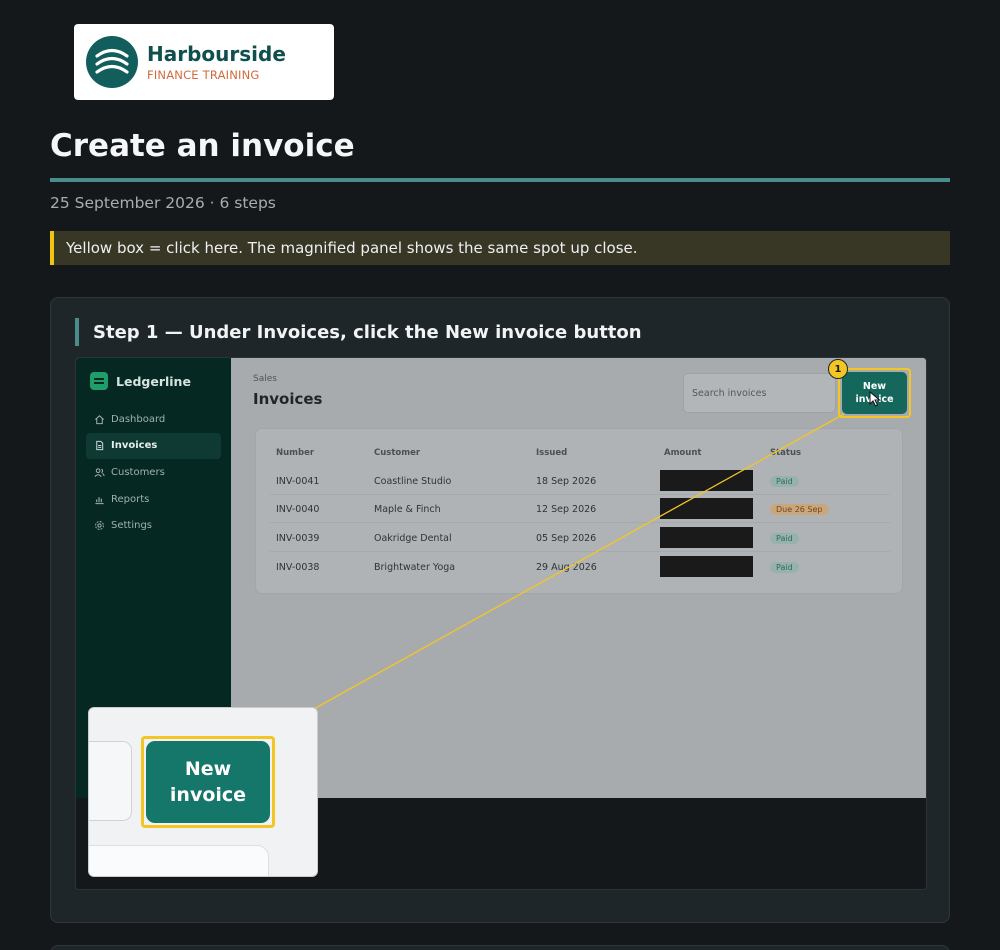 The width and height of the screenshot is (1000, 950). Describe the element at coordinates (500, 947) in the screenshot. I see `next-step-card` at that location.